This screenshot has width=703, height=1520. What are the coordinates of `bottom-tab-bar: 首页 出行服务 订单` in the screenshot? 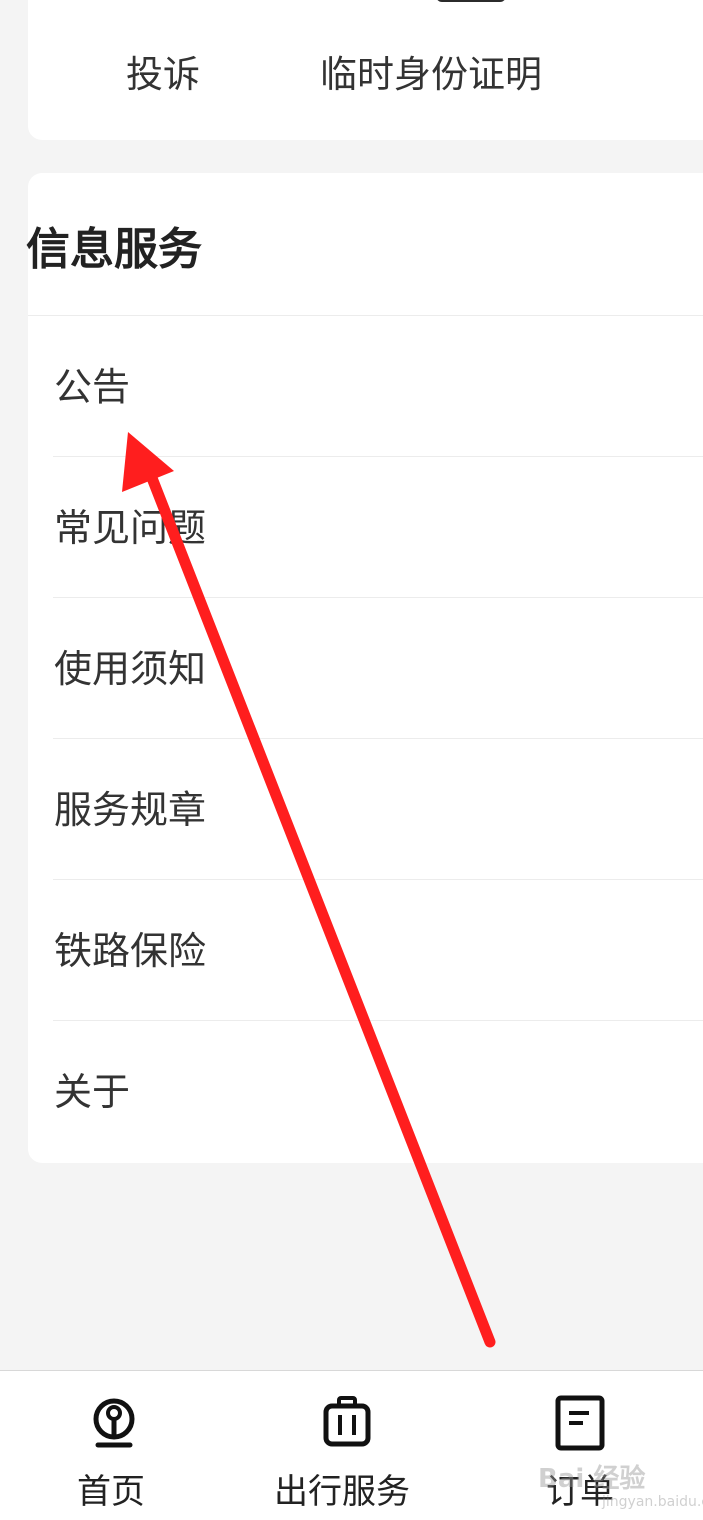 It's located at (351, 1445).